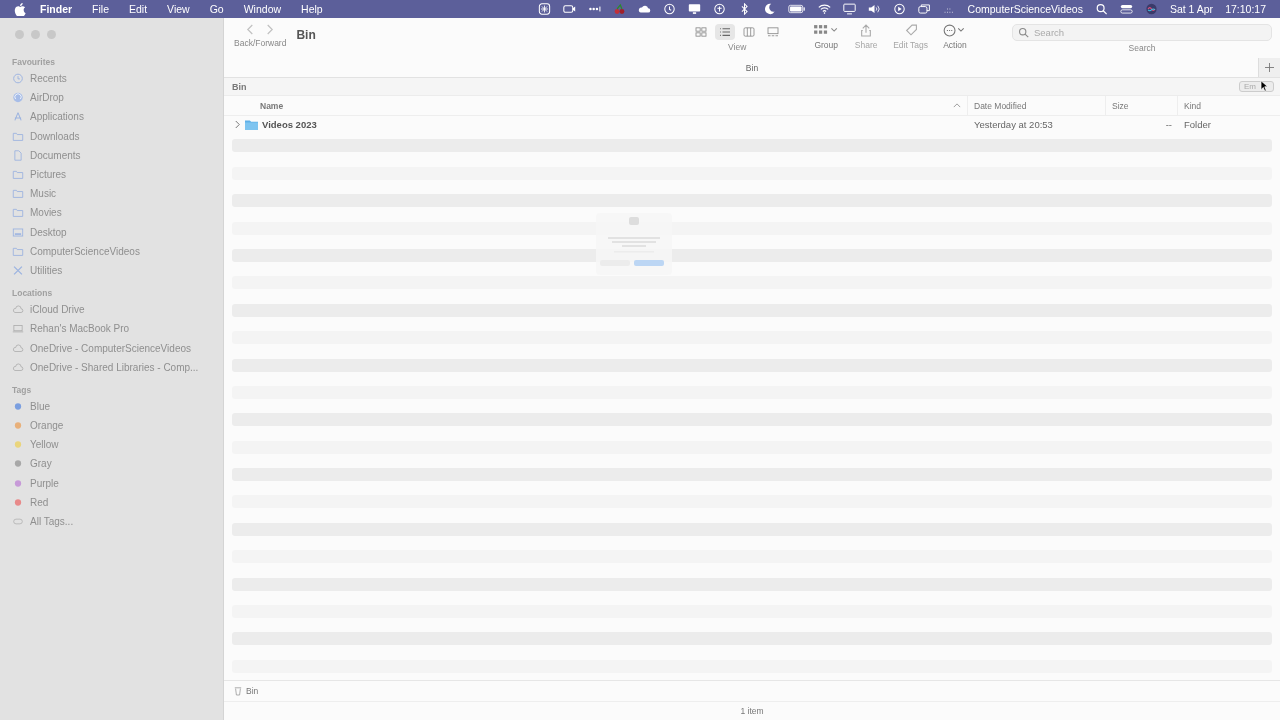 The width and height of the screenshot is (1280, 720). What do you see at coordinates (33, 294) in the screenshot?
I see `sidebar-heading: Locations` at bounding box center [33, 294].